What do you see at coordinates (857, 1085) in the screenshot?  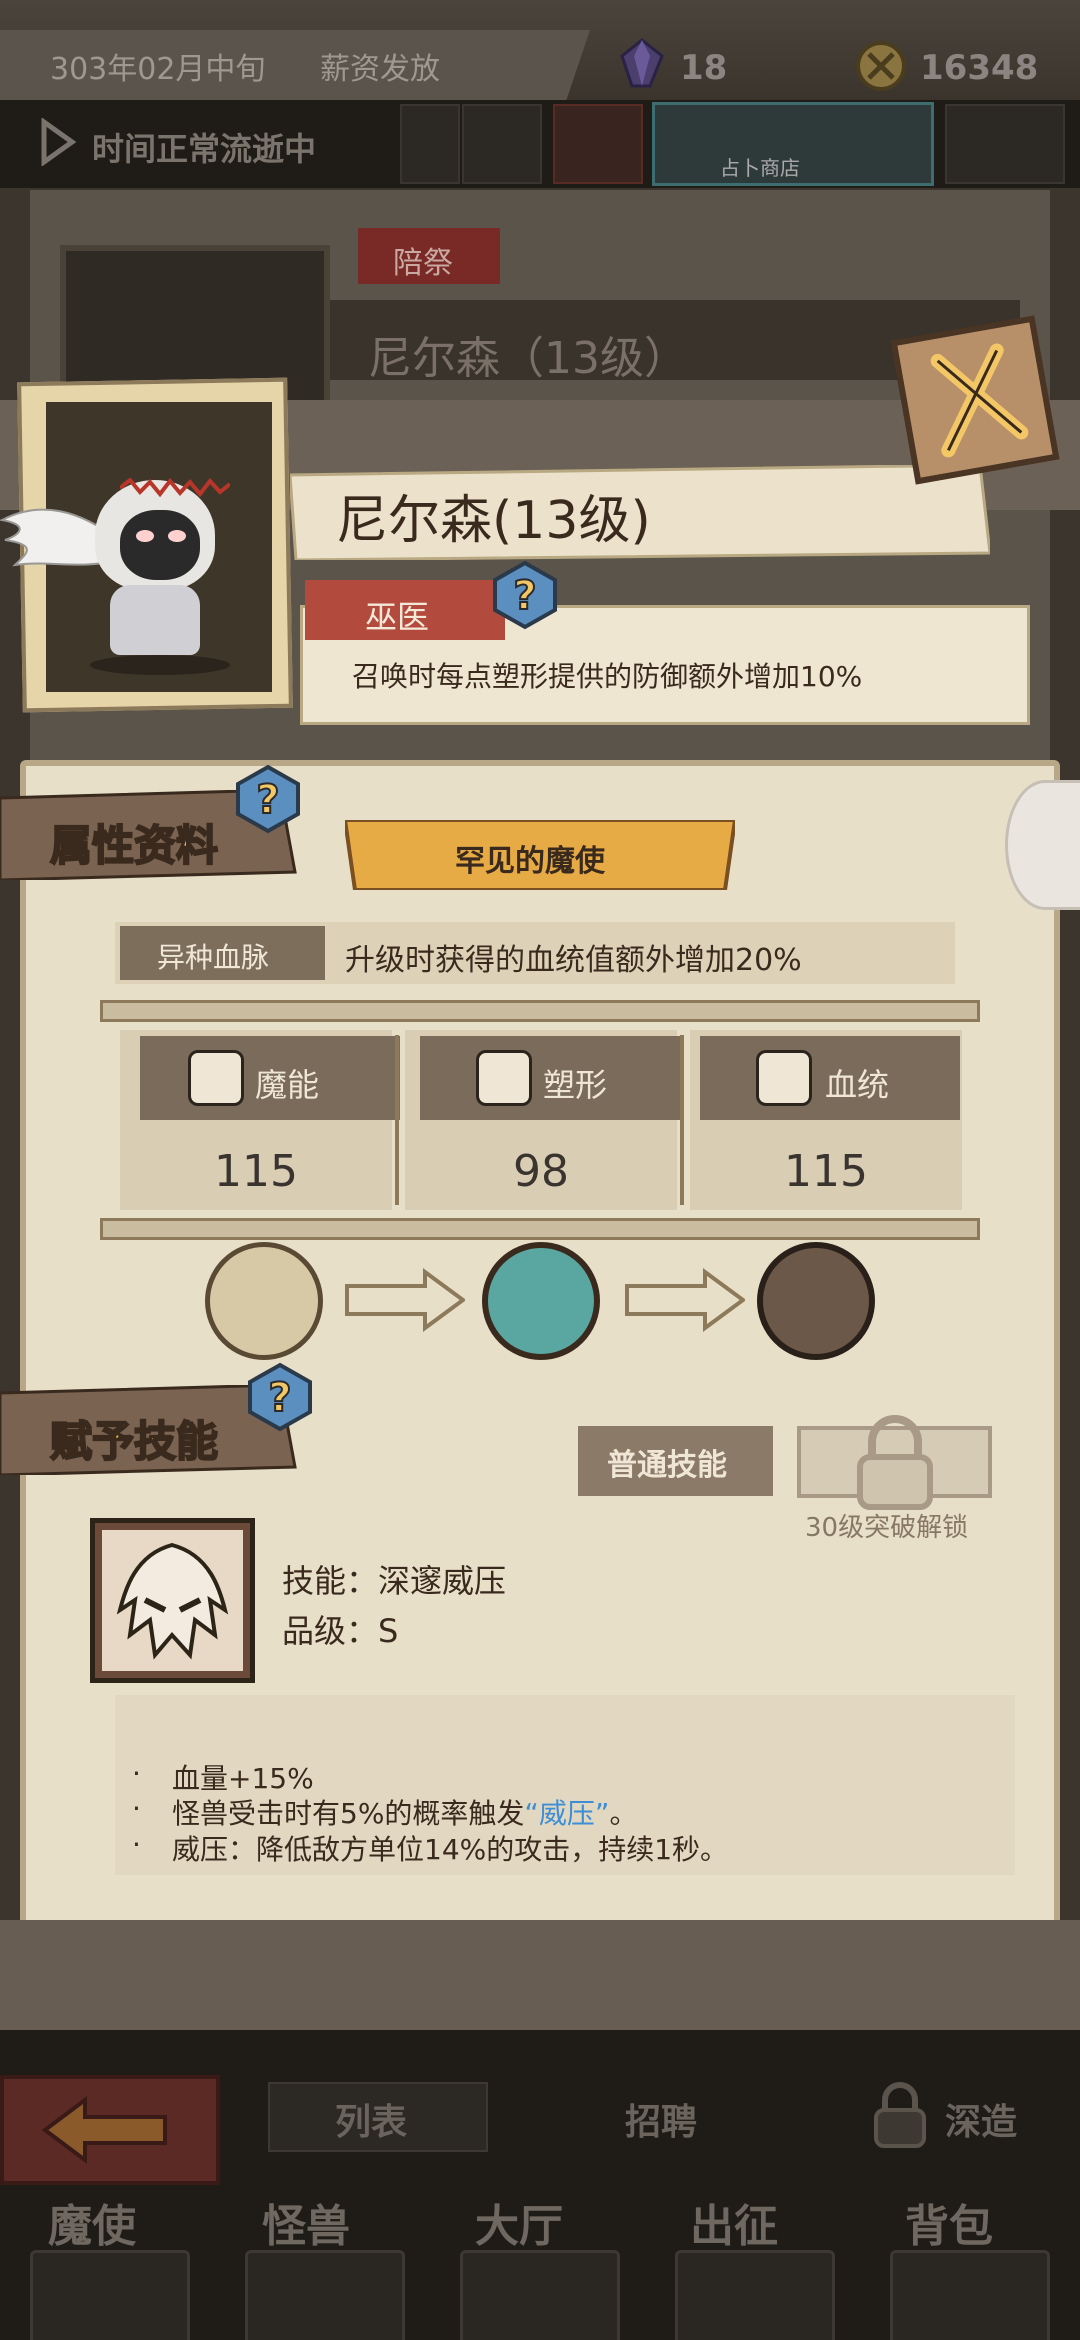 I see `stat-label-blood: 血统` at bounding box center [857, 1085].